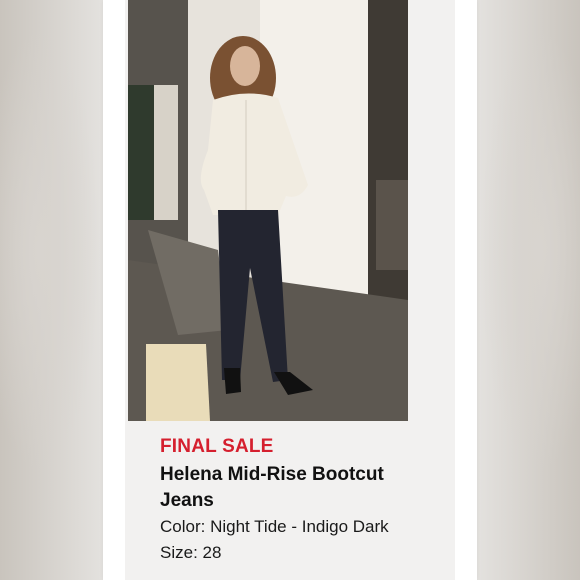 The width and height of the screenshot is (580, 580). Describe the element at coordinates (217, 446) in the screenshot. I see `final-sale-label: FINAL SALE` at that location.